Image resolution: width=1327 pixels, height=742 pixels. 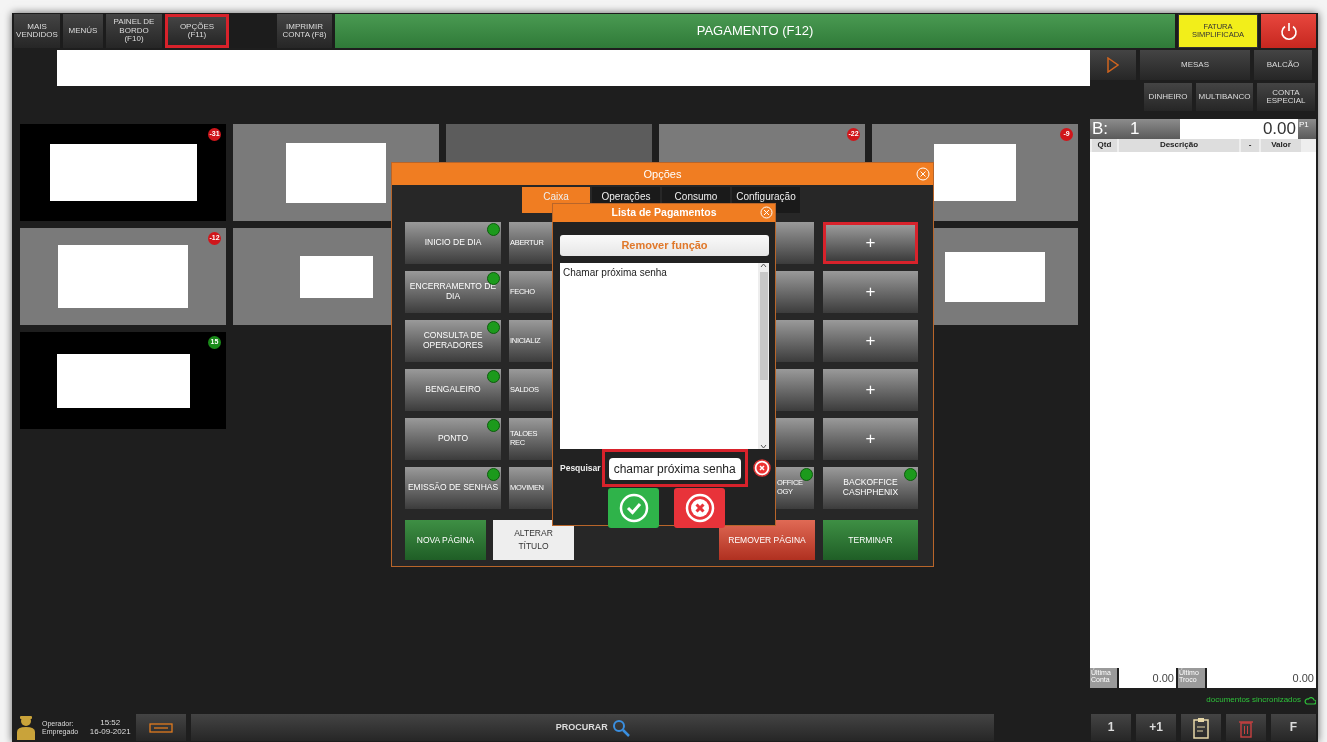 I want to click on search-icon, so click(x=620, y=727).